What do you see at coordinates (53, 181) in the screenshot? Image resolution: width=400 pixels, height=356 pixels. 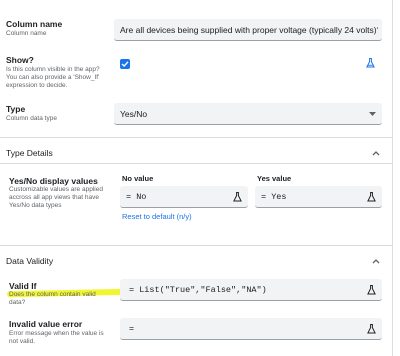 I see `display-values-label: Yes/No display values` at bounding box center [53, 181].